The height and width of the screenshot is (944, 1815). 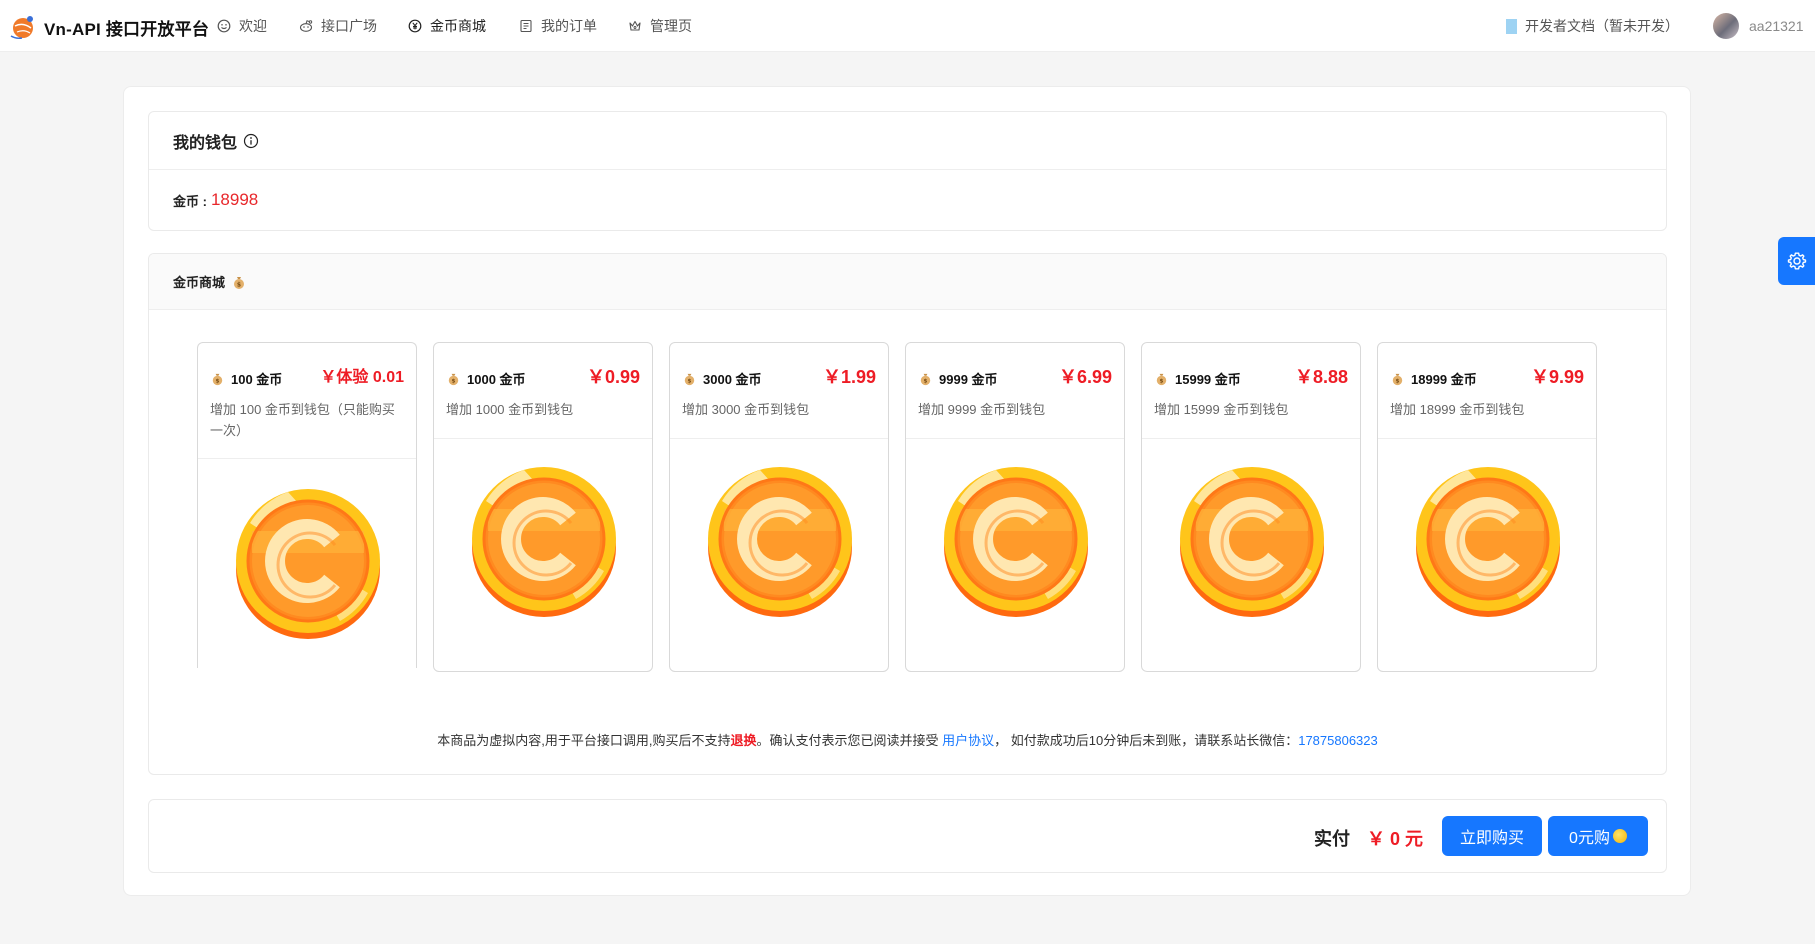 What do you see at coordinates (526, 26) in the screenshot?
I see `order-list-icon` at bounding box center [526, 26].